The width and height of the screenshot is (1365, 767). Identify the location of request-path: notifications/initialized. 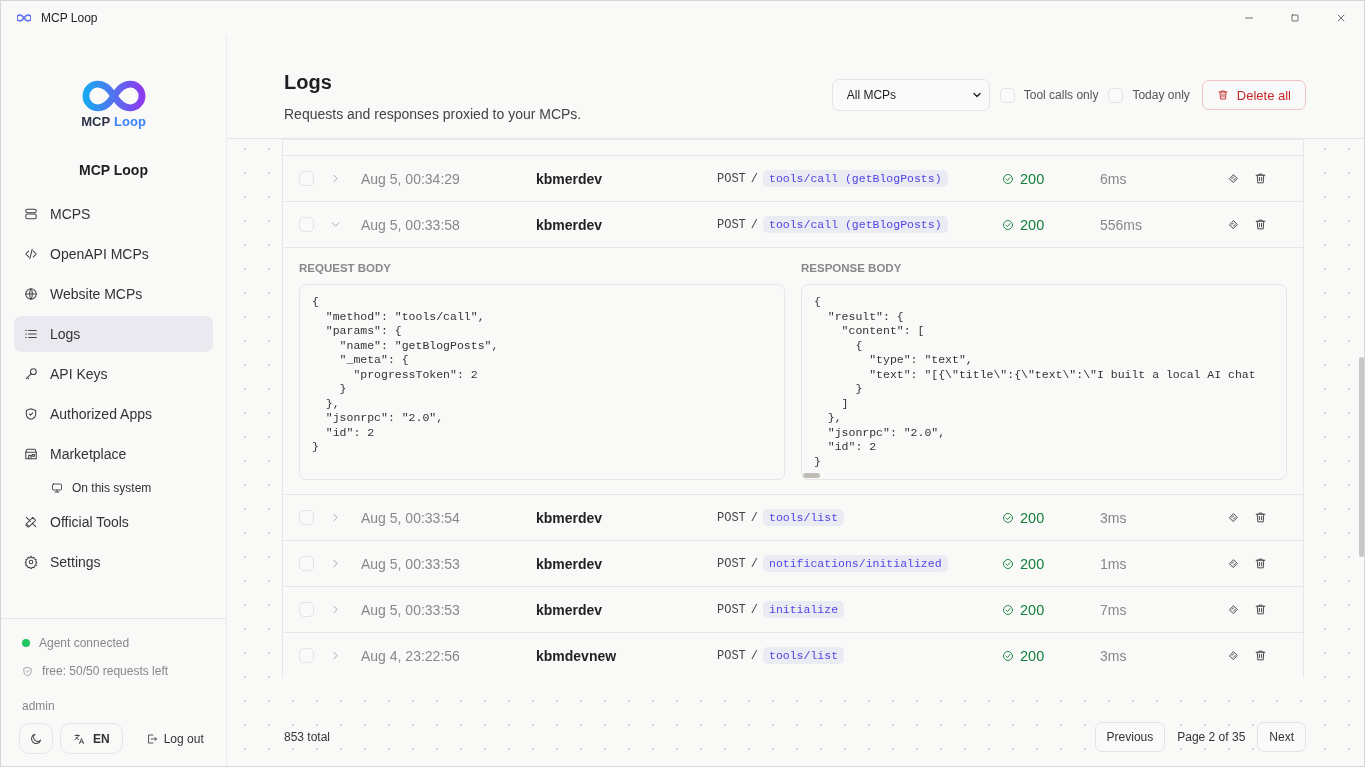
(855, 563).